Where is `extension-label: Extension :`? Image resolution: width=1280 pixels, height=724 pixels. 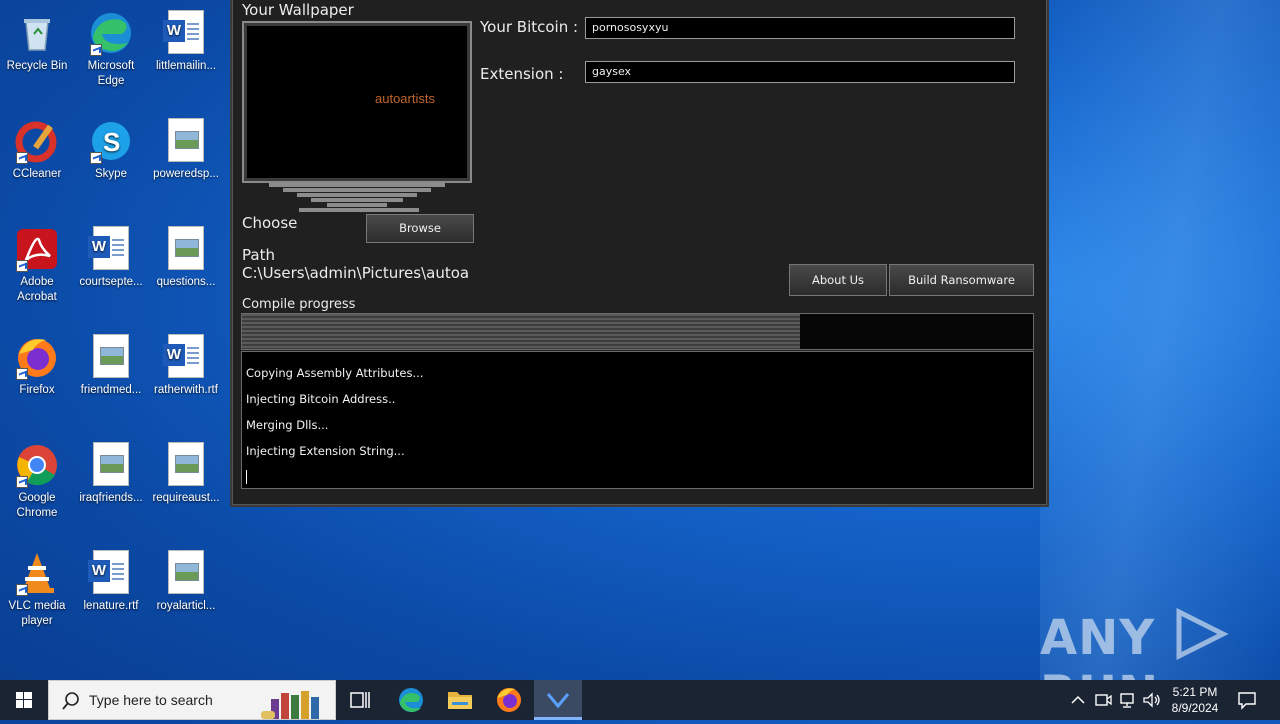
extension-label: Extension : is located at coordinates (522, 74).